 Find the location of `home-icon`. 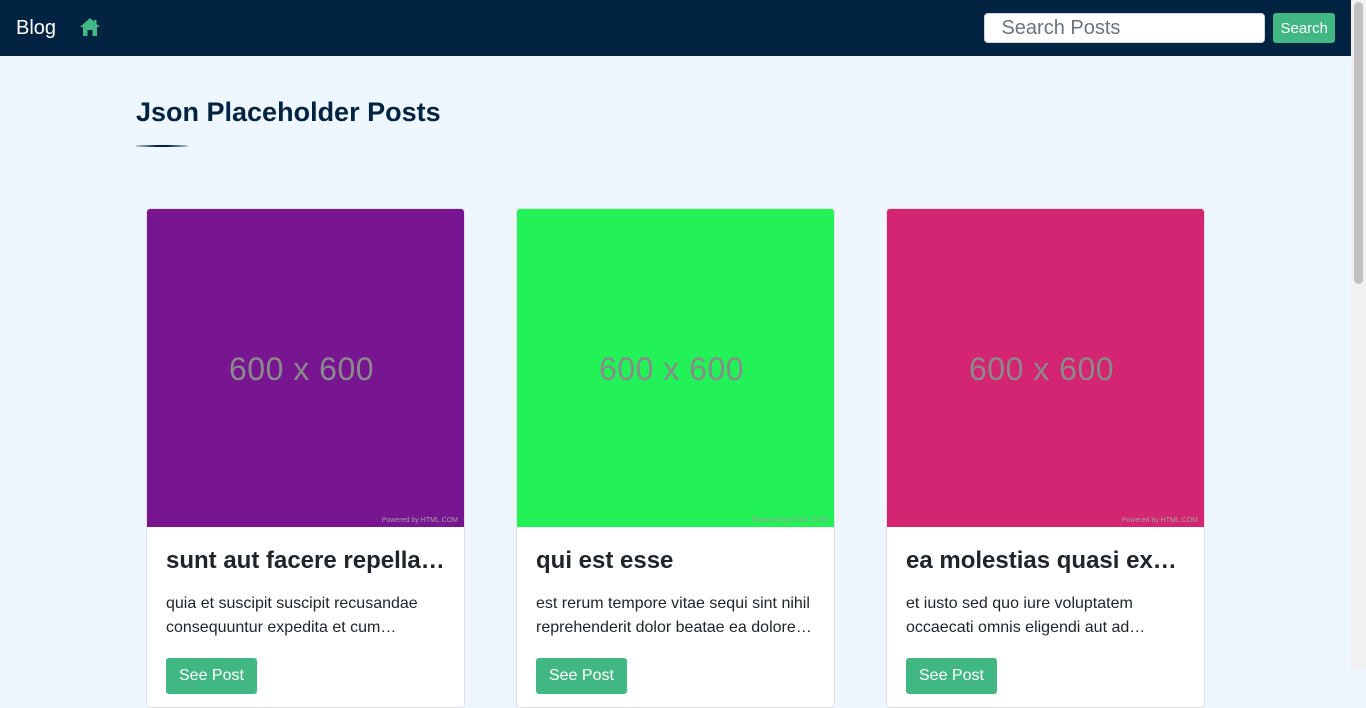

home-icon is located at coordinates (90, 27).